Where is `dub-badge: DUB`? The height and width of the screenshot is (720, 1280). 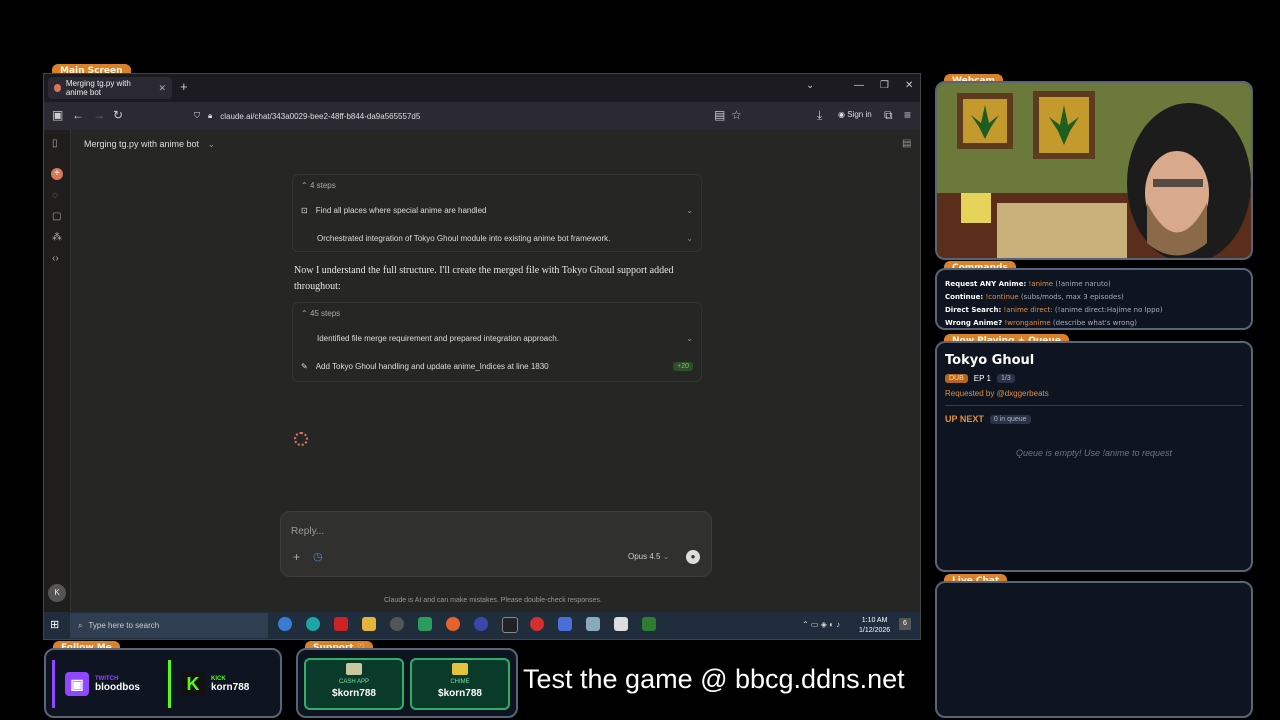
dub-badge: DUB is located at coordinates (956, 378).